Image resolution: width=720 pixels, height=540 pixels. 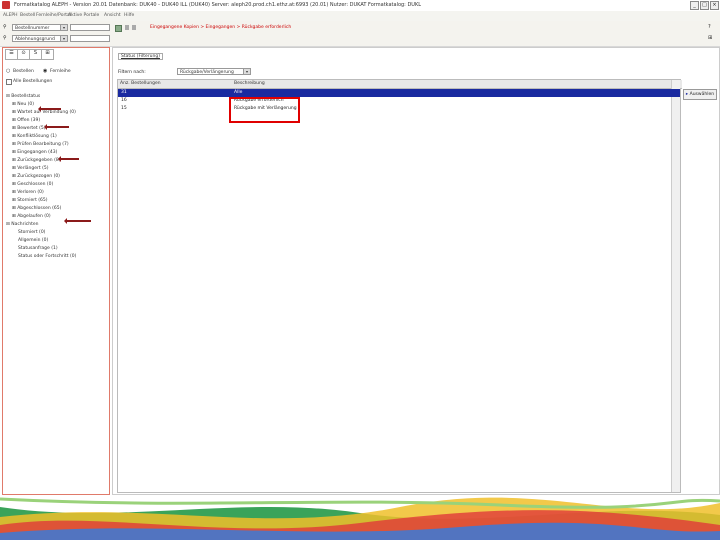 I want to click on footer-swirl-graphic, so click(x=360, y=517).